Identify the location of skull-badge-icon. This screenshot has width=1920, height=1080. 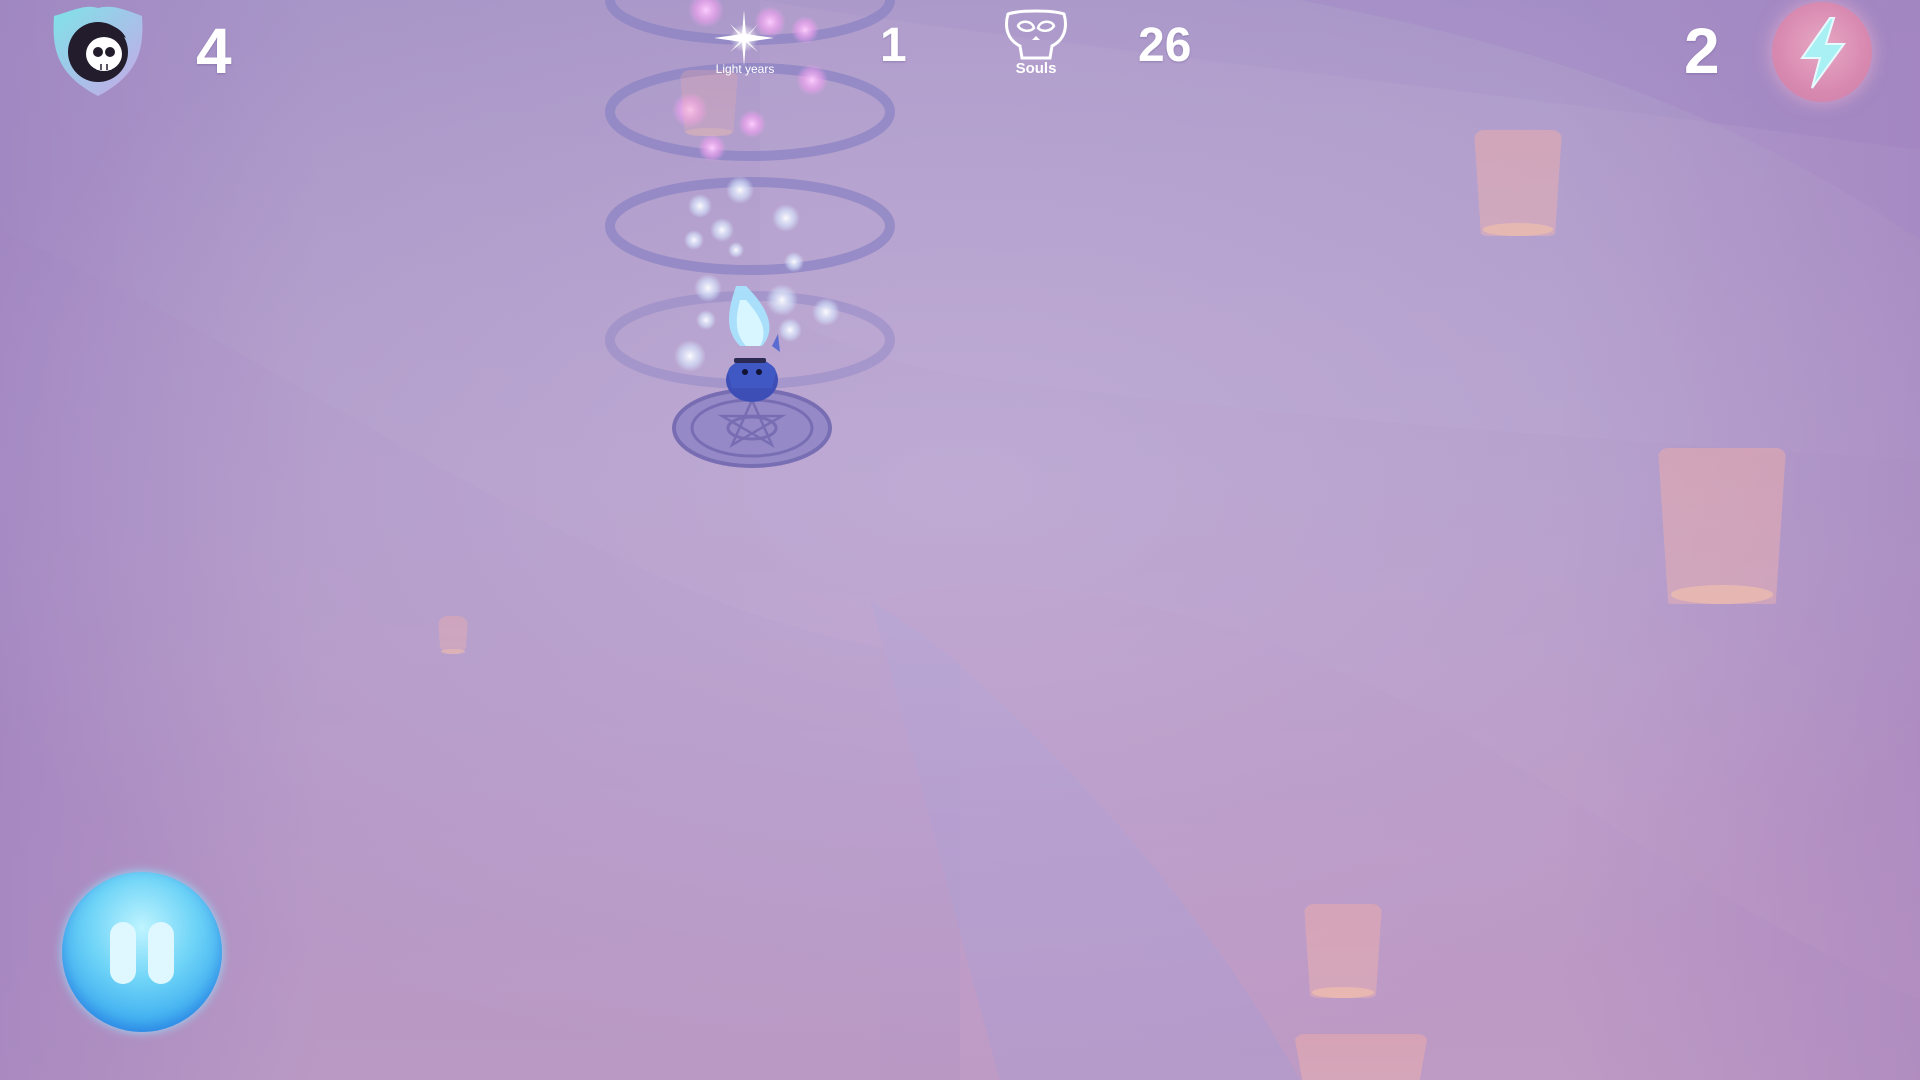
(98, 51).